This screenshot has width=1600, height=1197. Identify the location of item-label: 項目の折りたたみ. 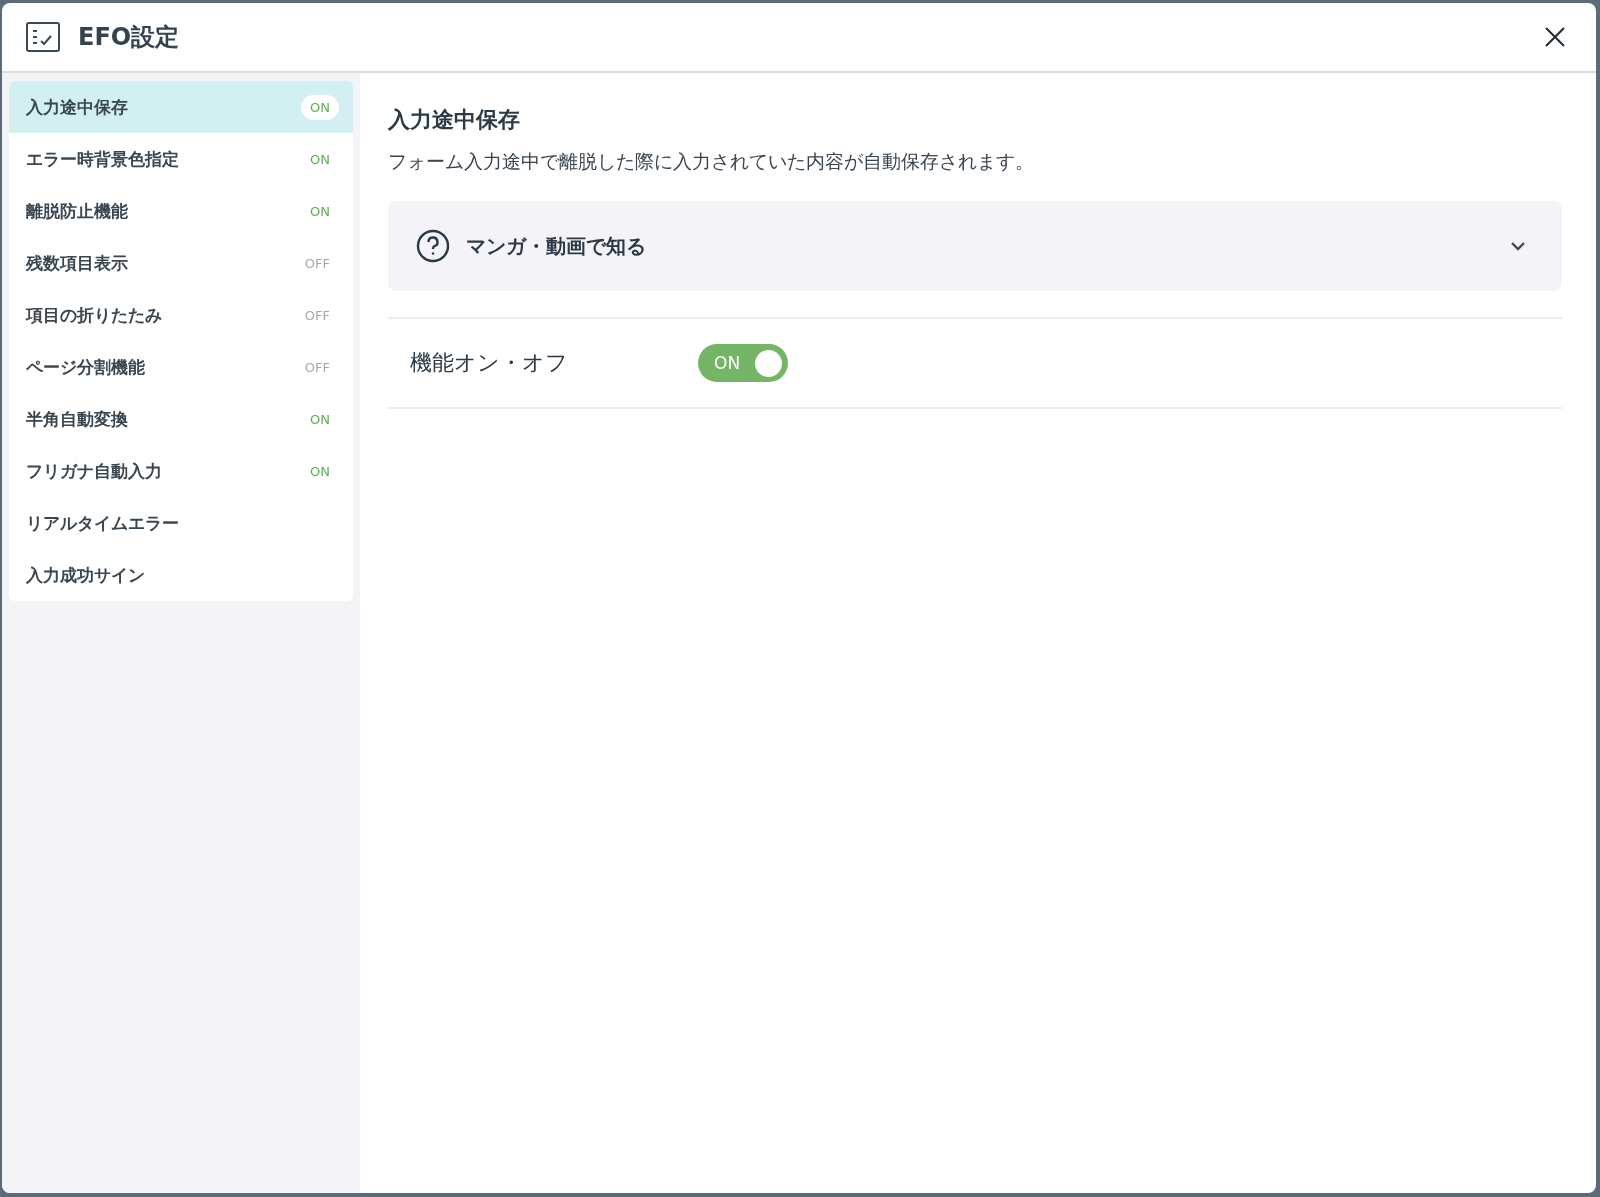
(94, 315).